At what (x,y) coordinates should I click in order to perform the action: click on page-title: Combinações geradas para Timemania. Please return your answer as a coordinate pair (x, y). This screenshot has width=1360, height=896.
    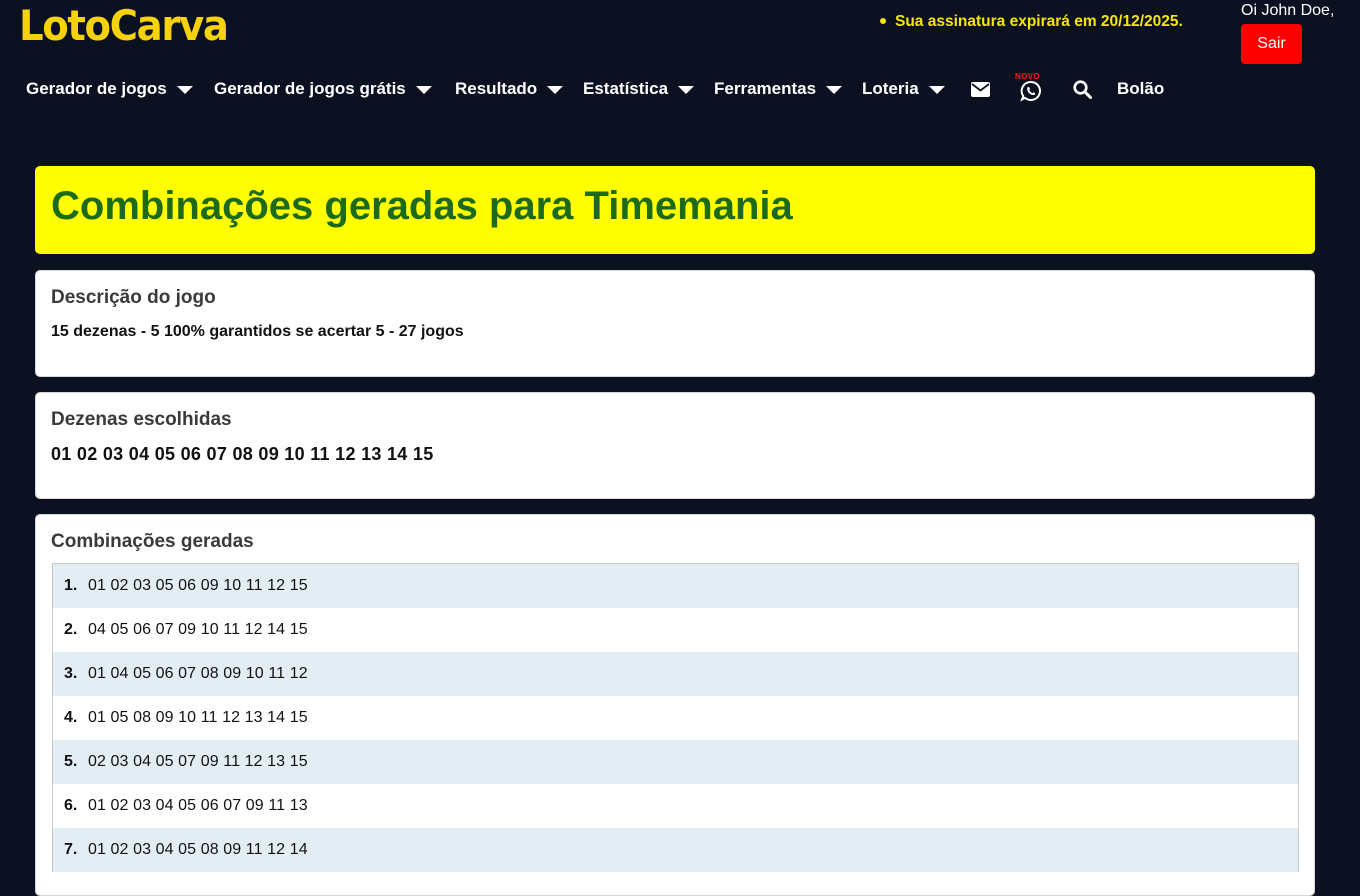
    Looking at the image, I should click on (422, 206).